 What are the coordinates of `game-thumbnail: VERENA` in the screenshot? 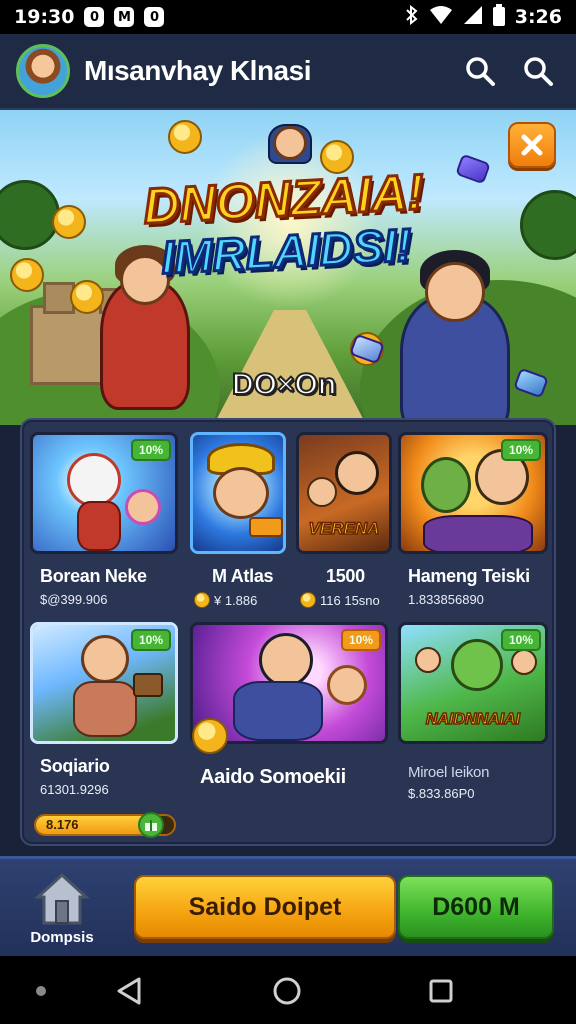 It's located at (344, 493).